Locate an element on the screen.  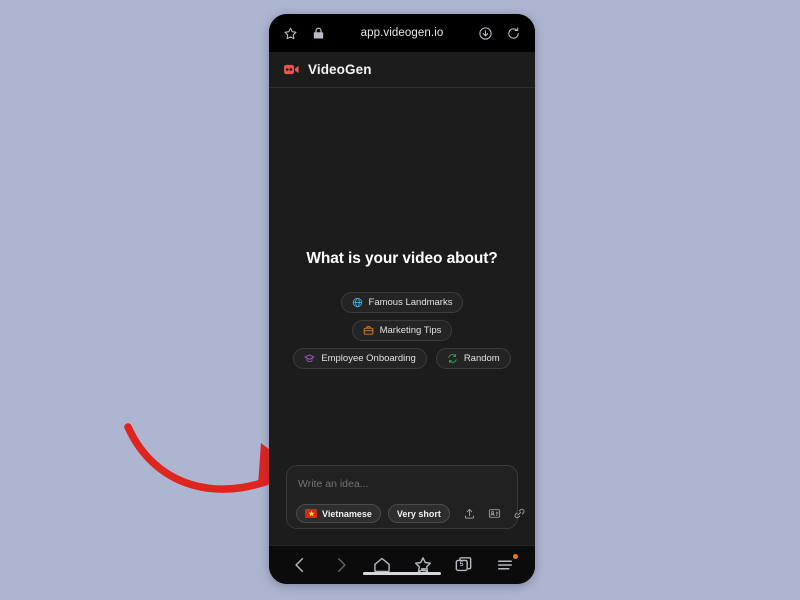
composer-toolbar: Vietnamese Very short is located at coordinates (410, 513).